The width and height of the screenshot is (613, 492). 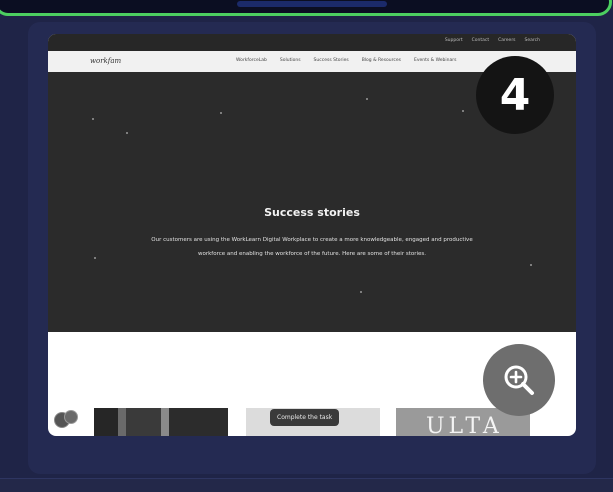 I want to click on step-number-badge: 4, so click(x=515, y=95).